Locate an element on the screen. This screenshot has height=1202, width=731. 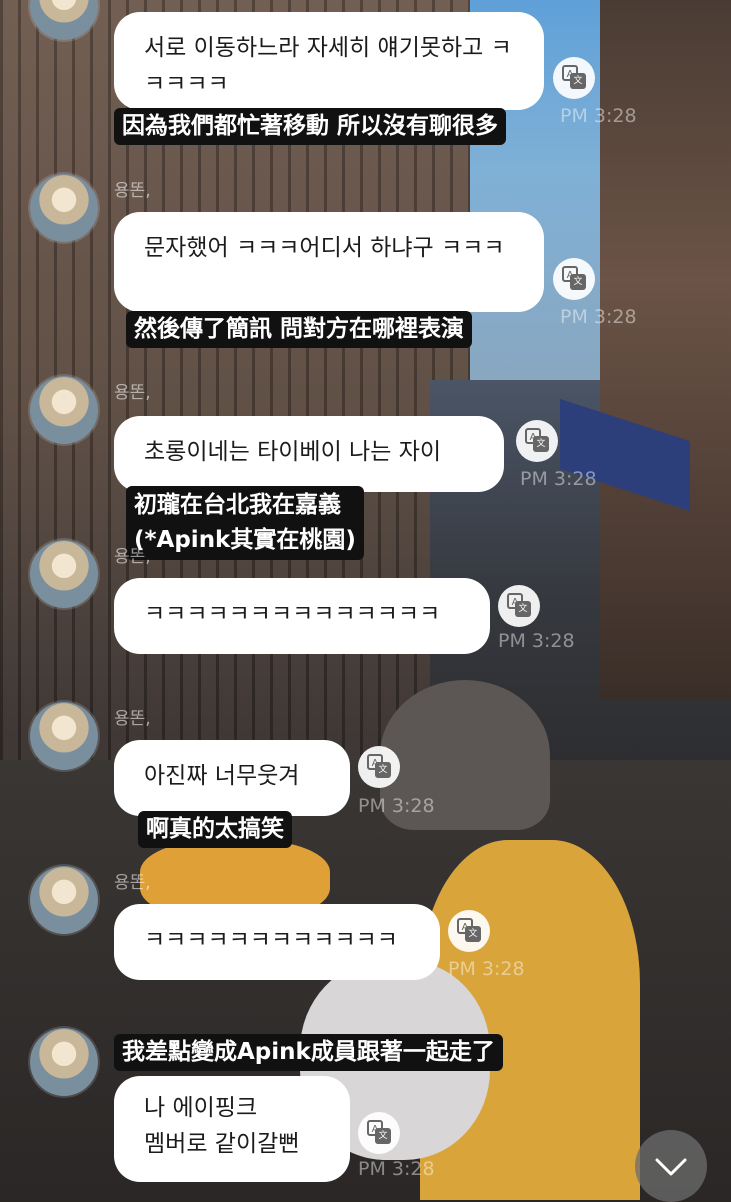
subtitle-caption: 啊真的太搞笑 is located at coordinates (215, 829).